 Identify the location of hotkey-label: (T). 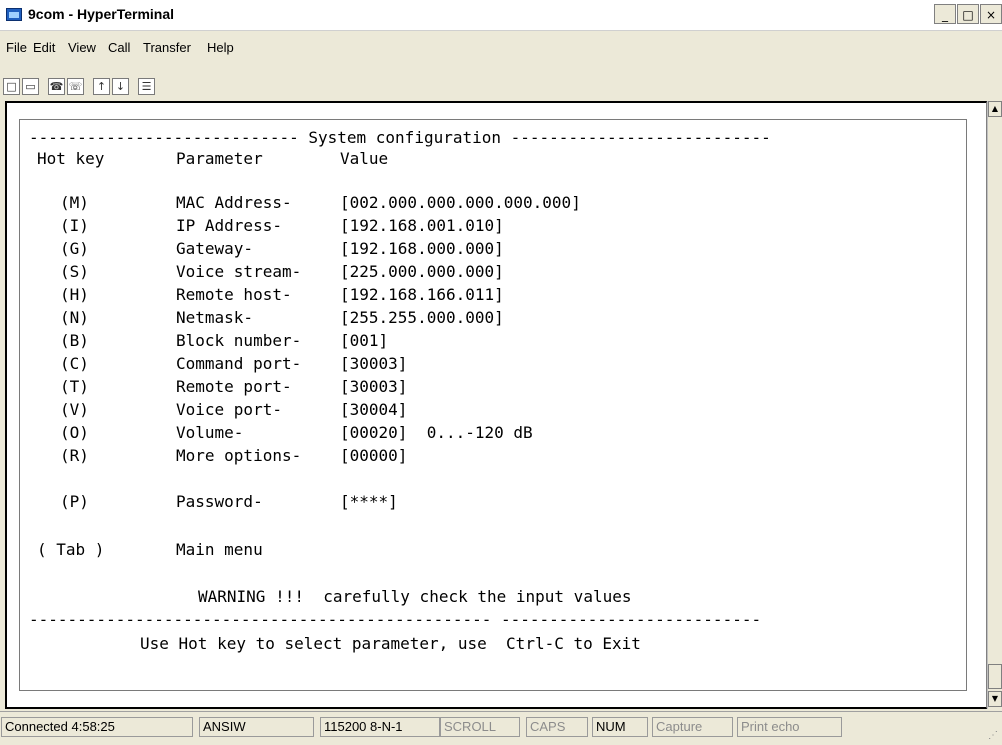
(74, 386).